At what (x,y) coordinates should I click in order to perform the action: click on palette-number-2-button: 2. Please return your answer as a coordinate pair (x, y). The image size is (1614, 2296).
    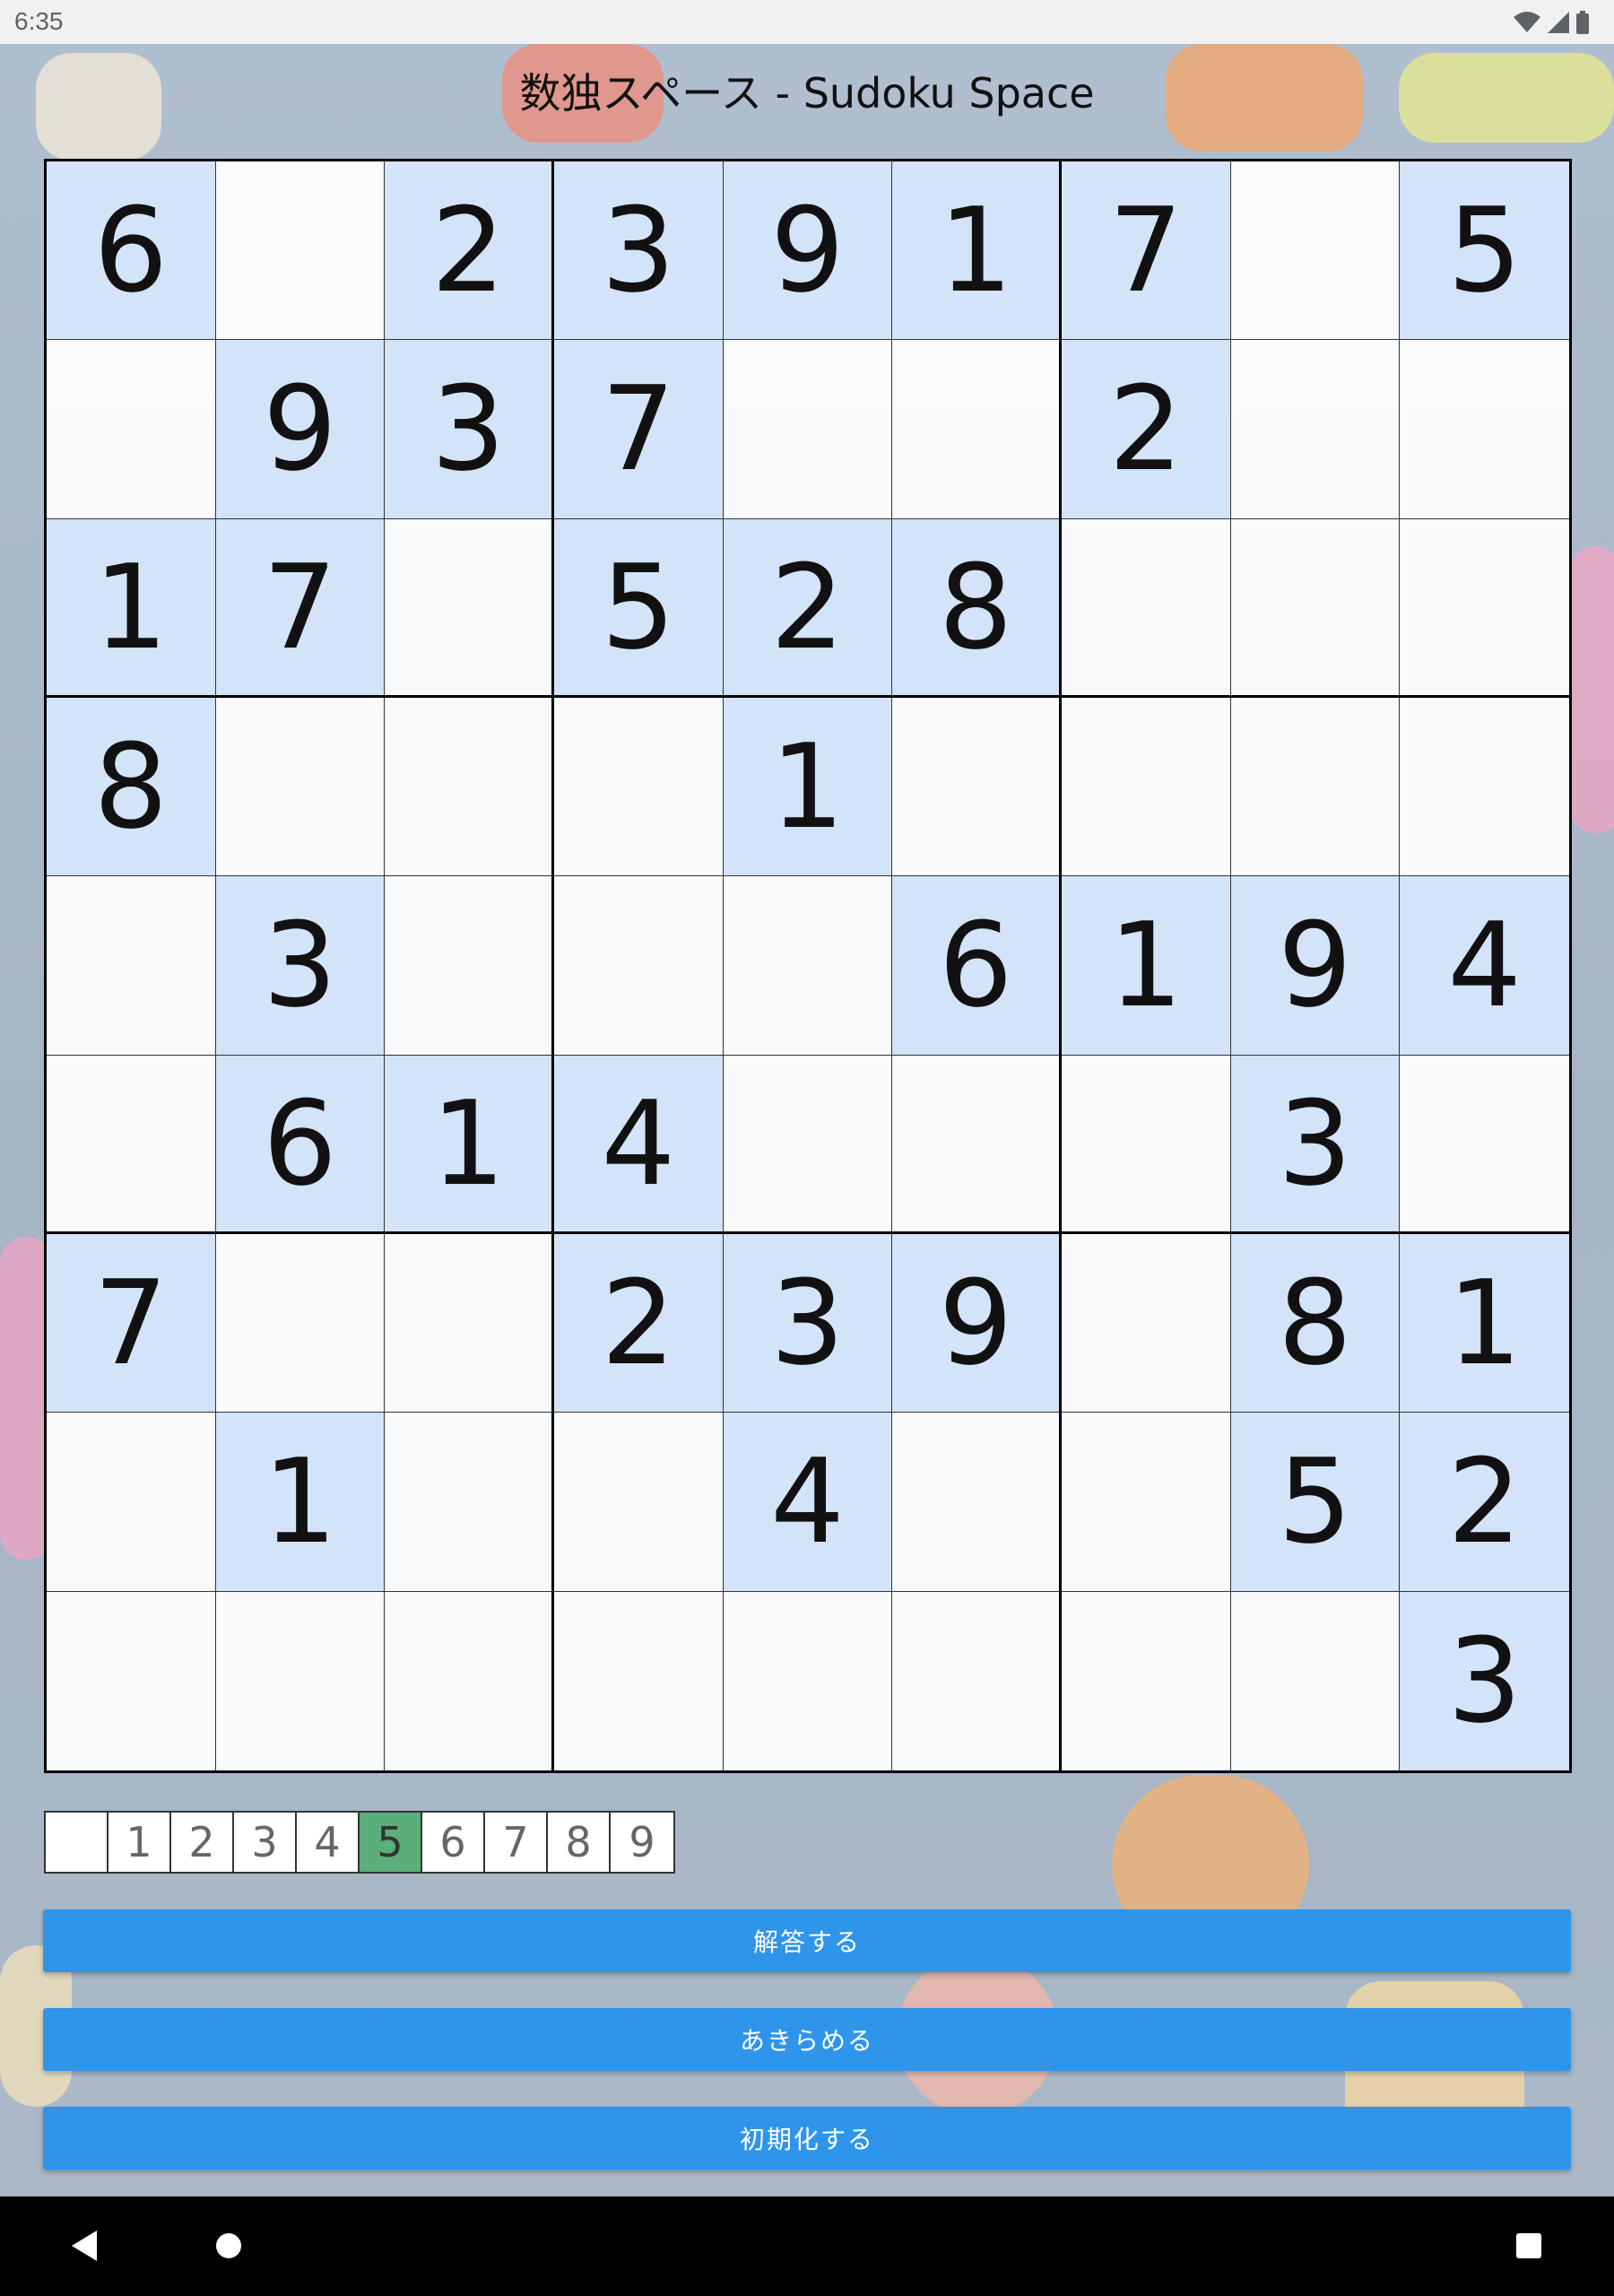
    Looking at the image, I should click on (202, 1842).